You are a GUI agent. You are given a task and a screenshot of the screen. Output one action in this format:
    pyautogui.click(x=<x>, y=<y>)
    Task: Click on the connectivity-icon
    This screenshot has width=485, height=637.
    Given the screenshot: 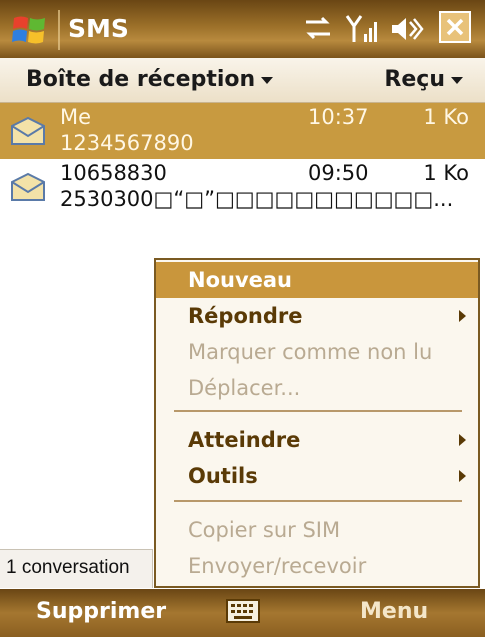 What is the action you would take?
    pyautogui.click(x=318, y=29)
    